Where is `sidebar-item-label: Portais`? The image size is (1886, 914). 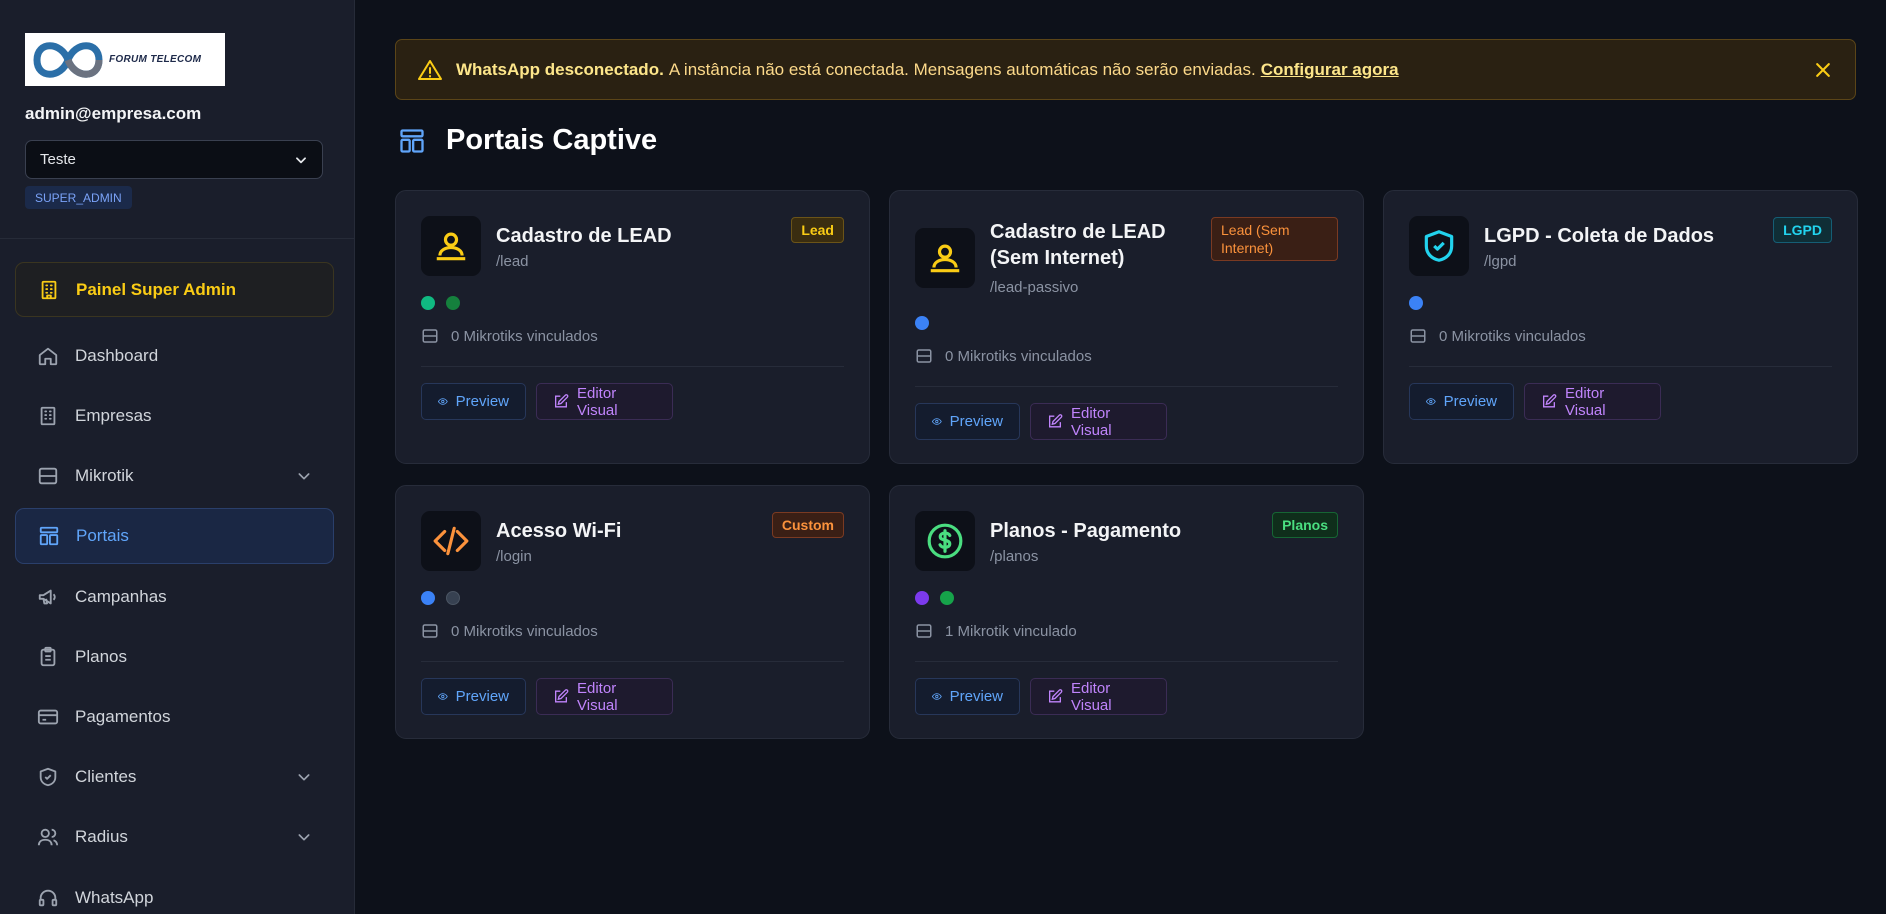 sidebar-item-label: Portais is located at coordinates (102, 535).